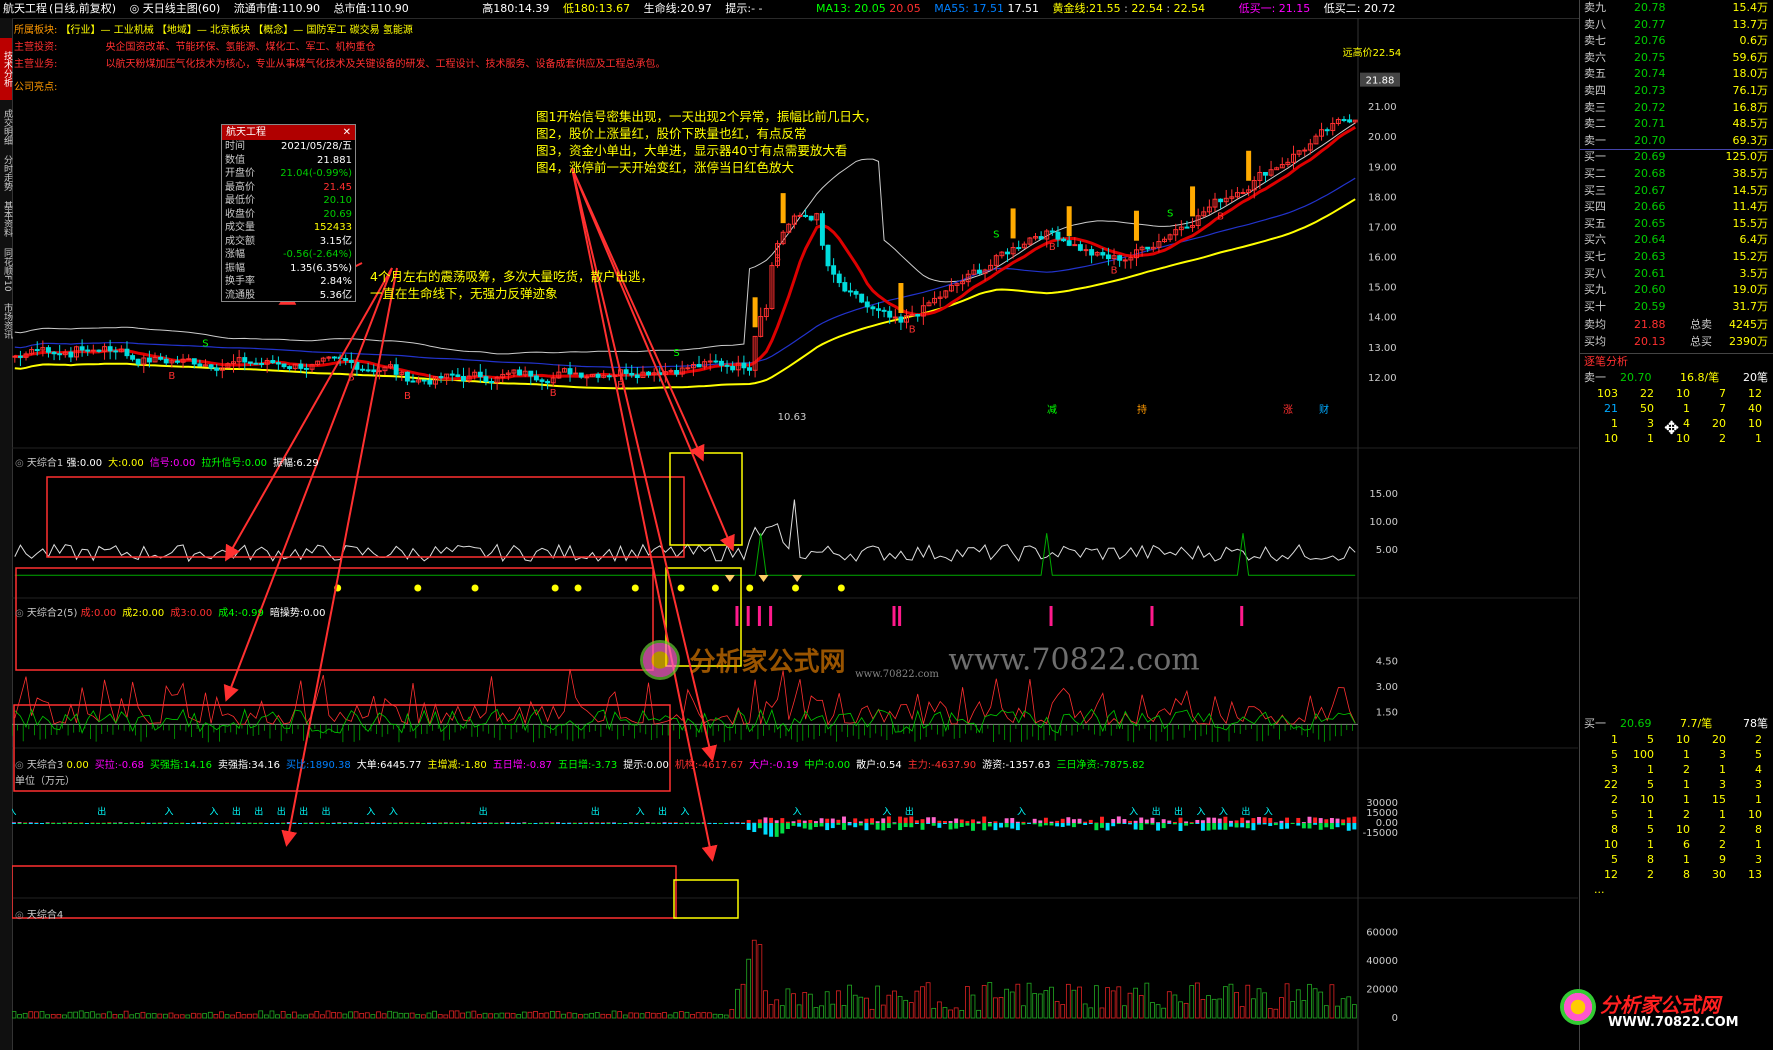 This screenshot has width=1773, height=1050. Describe the element at coordinates (1676, 25) in the screenshot. I see `orderbook-row: 卖八 20.77 13.7万` at that location.